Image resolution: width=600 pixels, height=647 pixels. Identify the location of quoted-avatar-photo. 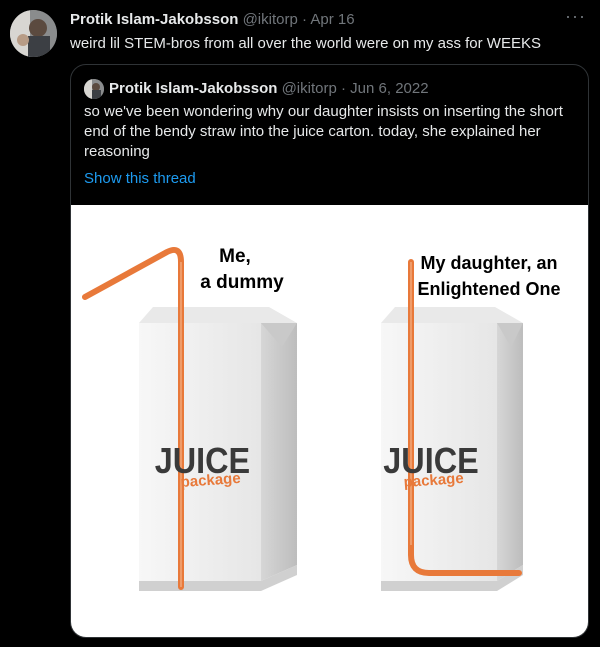
(94, 89).